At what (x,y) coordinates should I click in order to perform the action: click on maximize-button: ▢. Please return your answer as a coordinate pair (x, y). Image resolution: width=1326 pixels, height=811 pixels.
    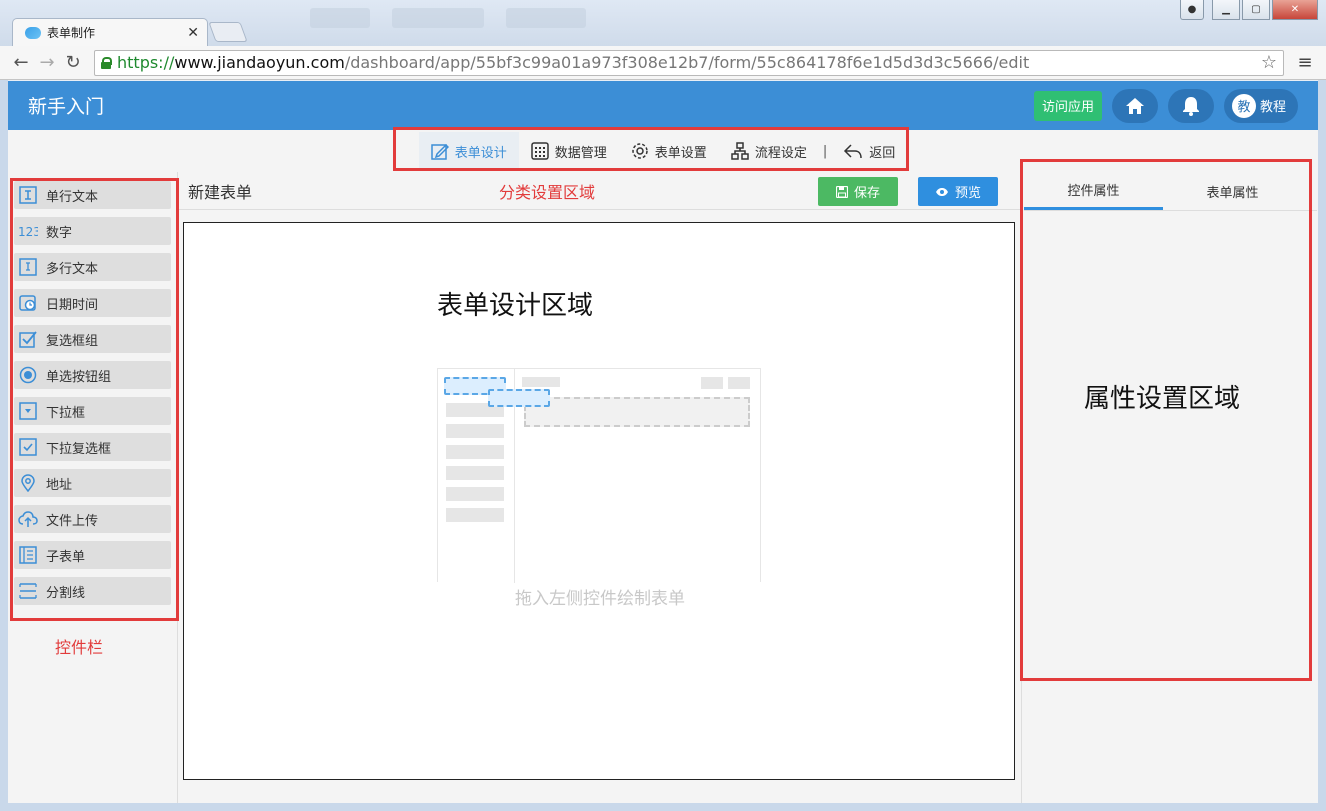
    Looking at the image, I should click on (1256, 10).